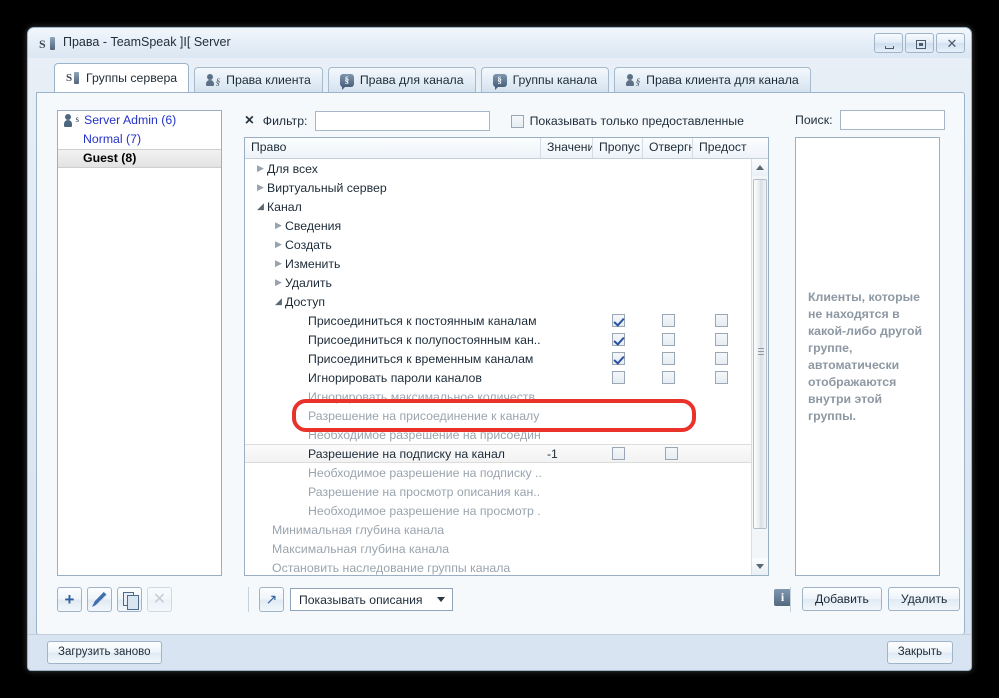 Image resolution: width=999 pixels, height=698 pixels. I want to click on column-header-permission: Право, so click(393, 148).